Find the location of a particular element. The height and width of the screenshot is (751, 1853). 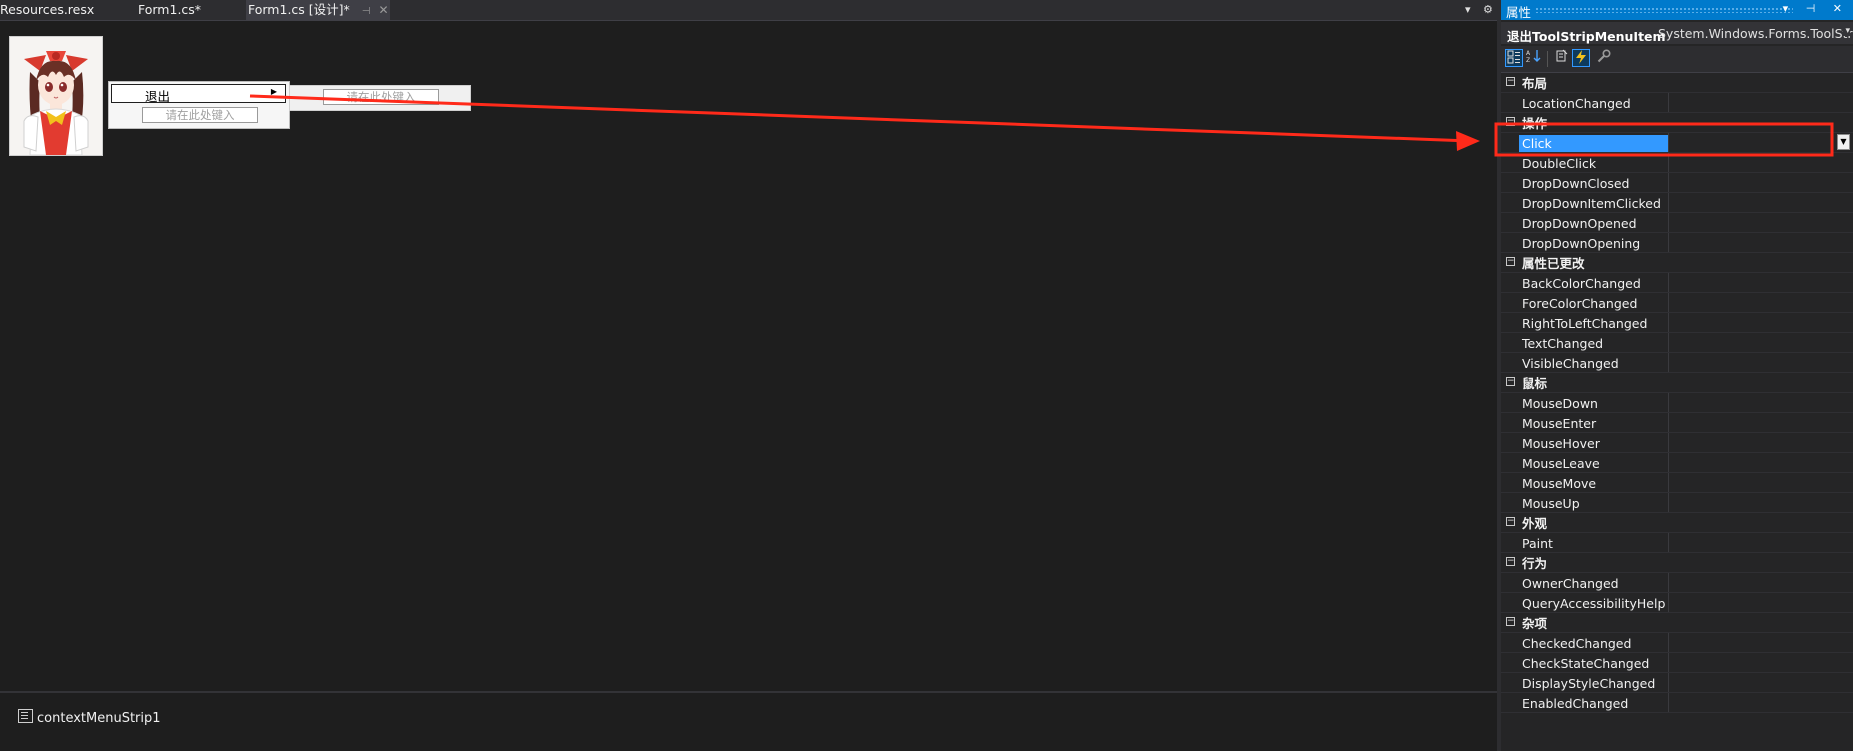

event-name: OwnerChanged is located at coordinates (1570, 583).